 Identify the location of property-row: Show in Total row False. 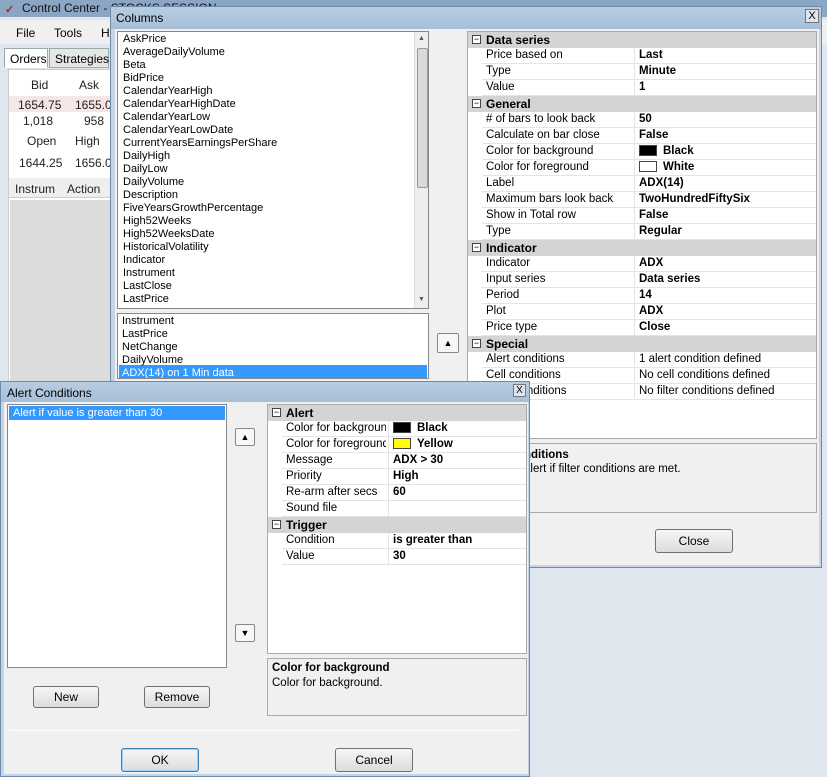
(649, 216).